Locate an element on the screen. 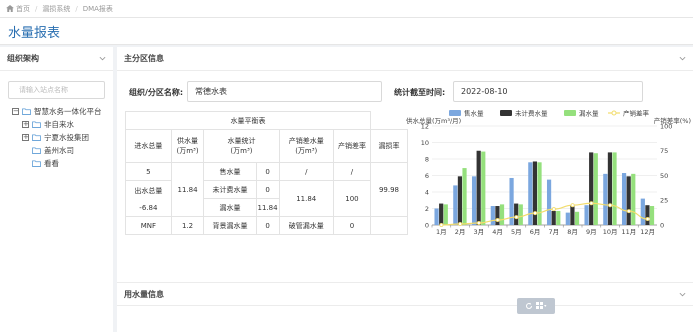 This screenshot has width=693, height=332. x-tick-label: 7月 is located at coordinates (554, 232).